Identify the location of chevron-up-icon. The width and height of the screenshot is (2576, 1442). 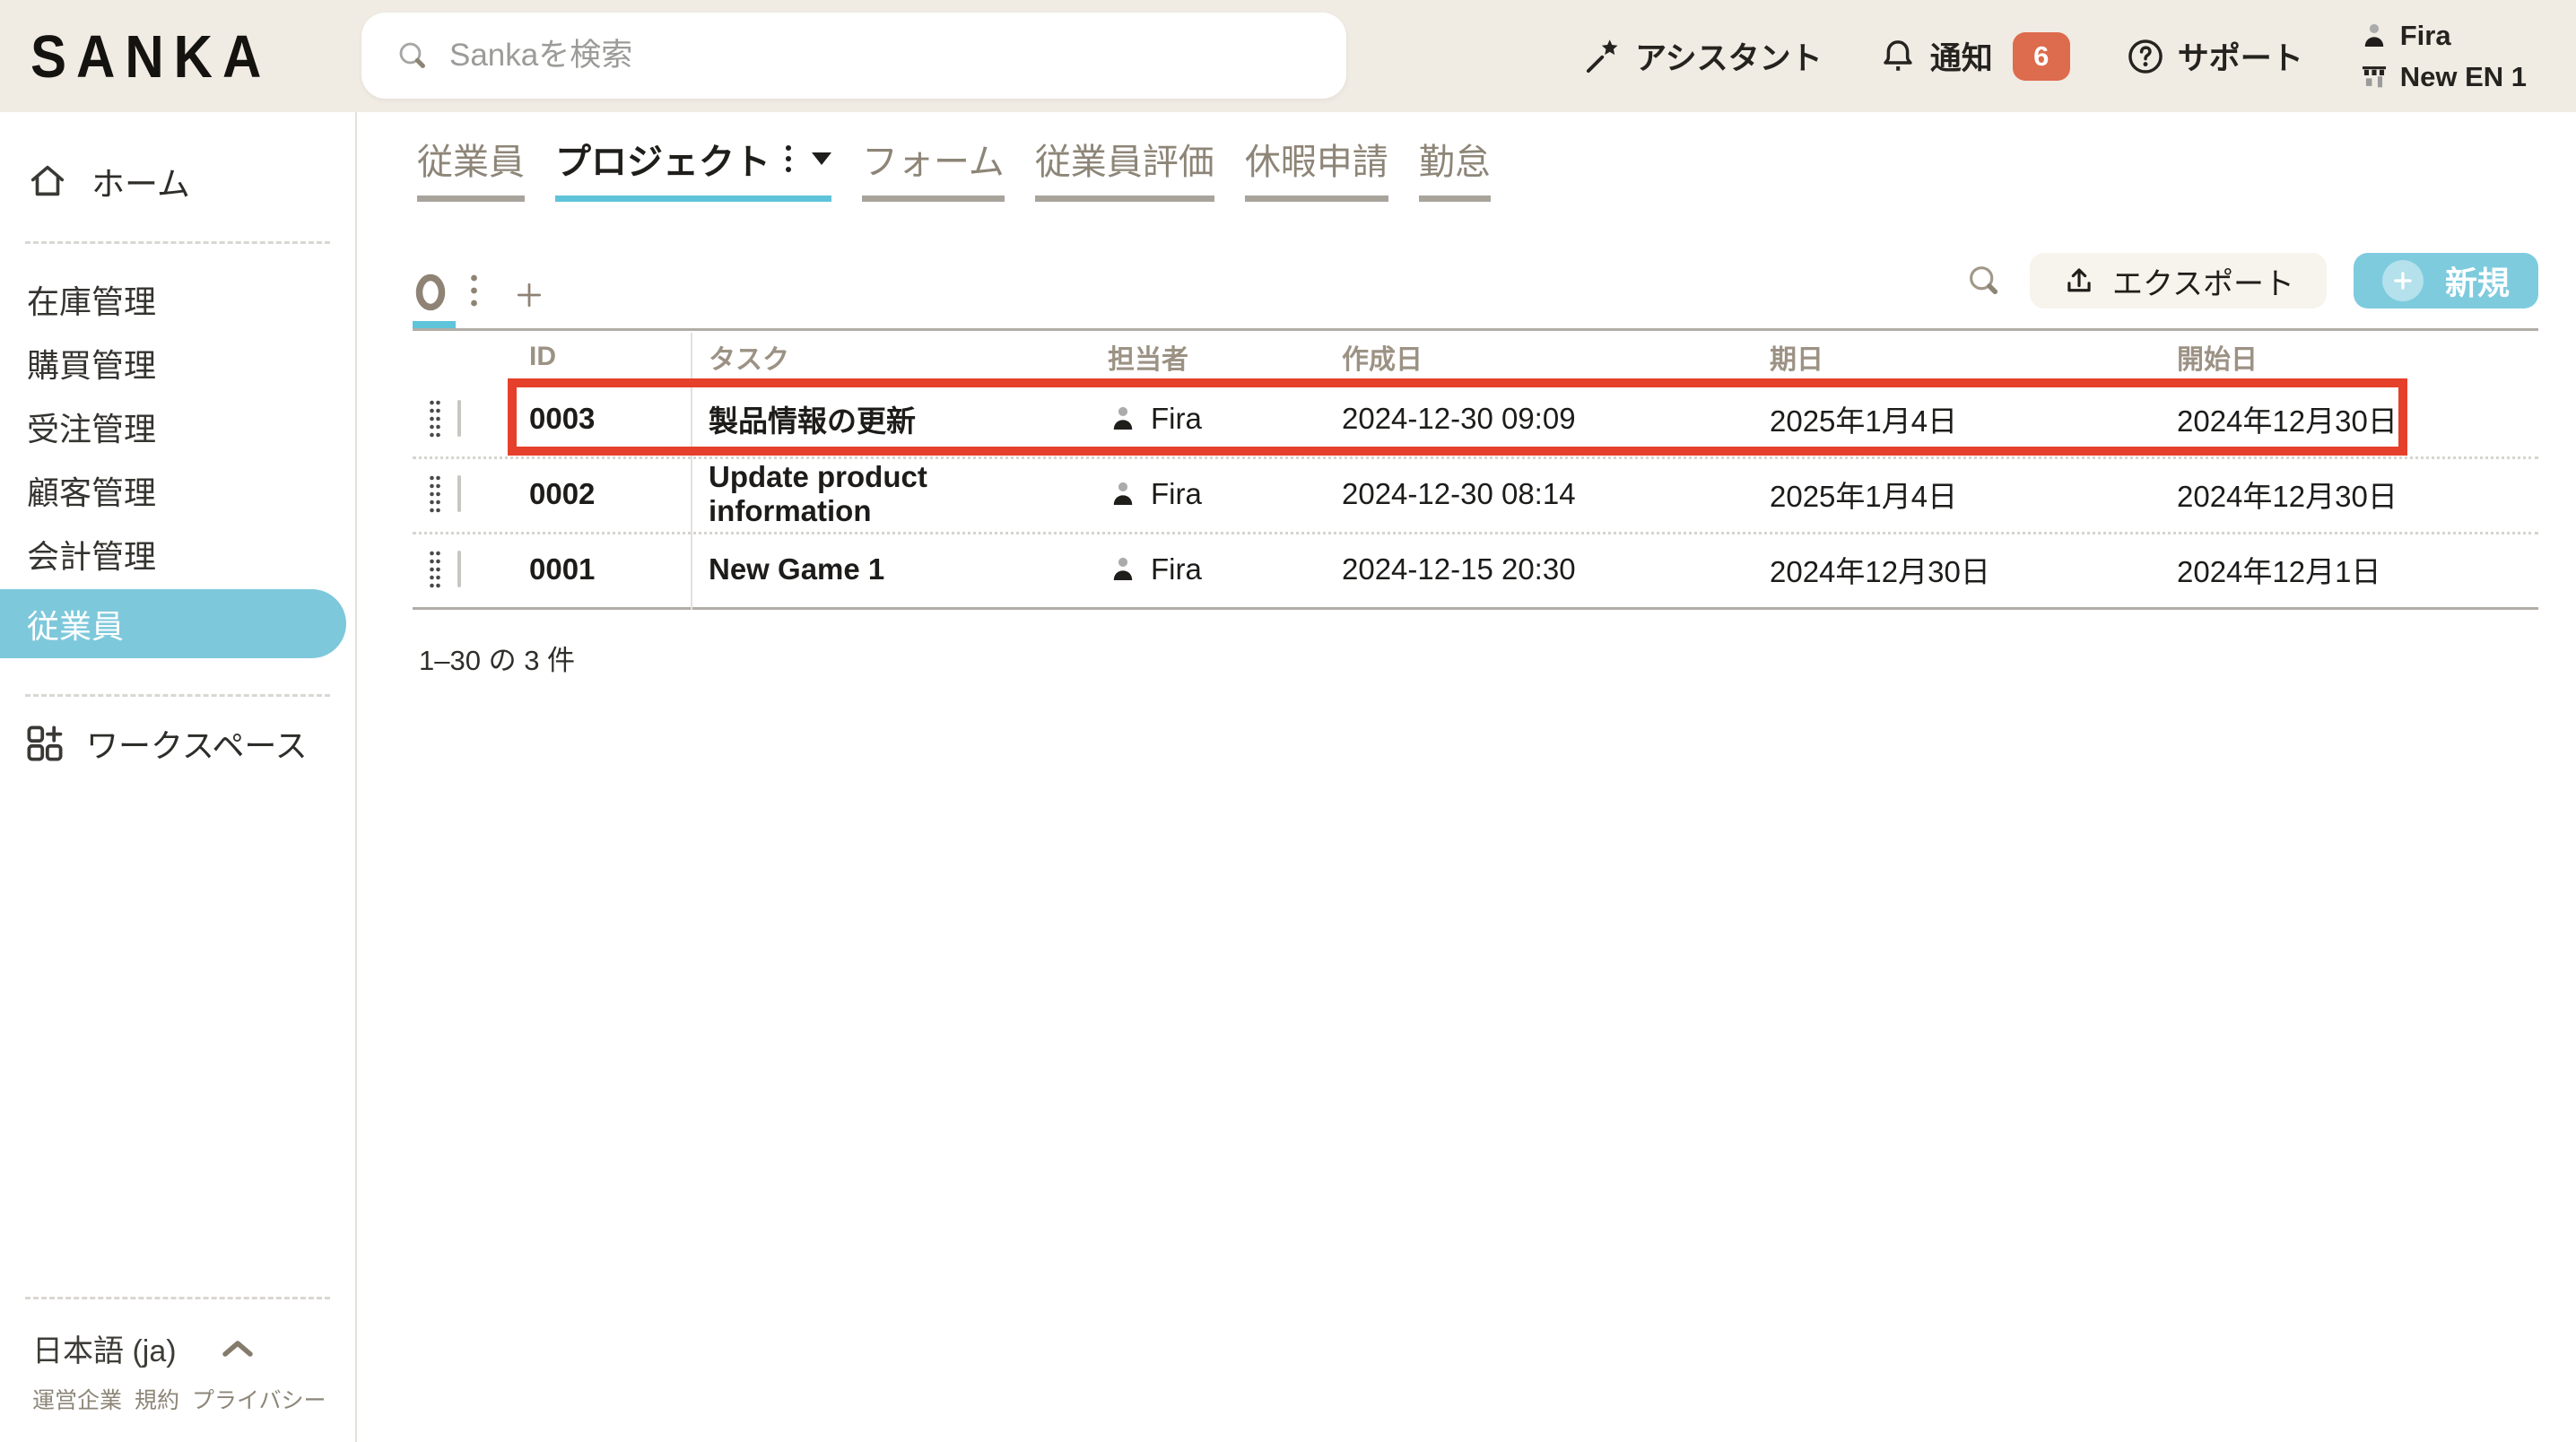
(238, 1348).